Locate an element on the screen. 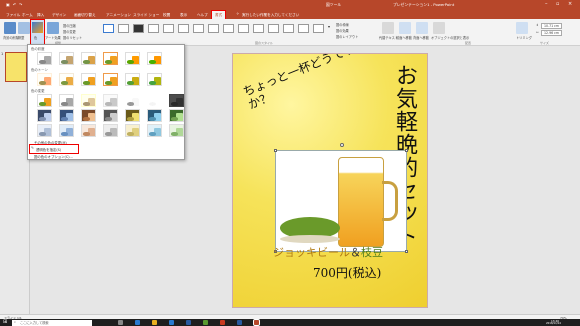 This screenshot has width=580, height=326. tab-transitions: 画面切り替え is located at coordinates (85, 15).